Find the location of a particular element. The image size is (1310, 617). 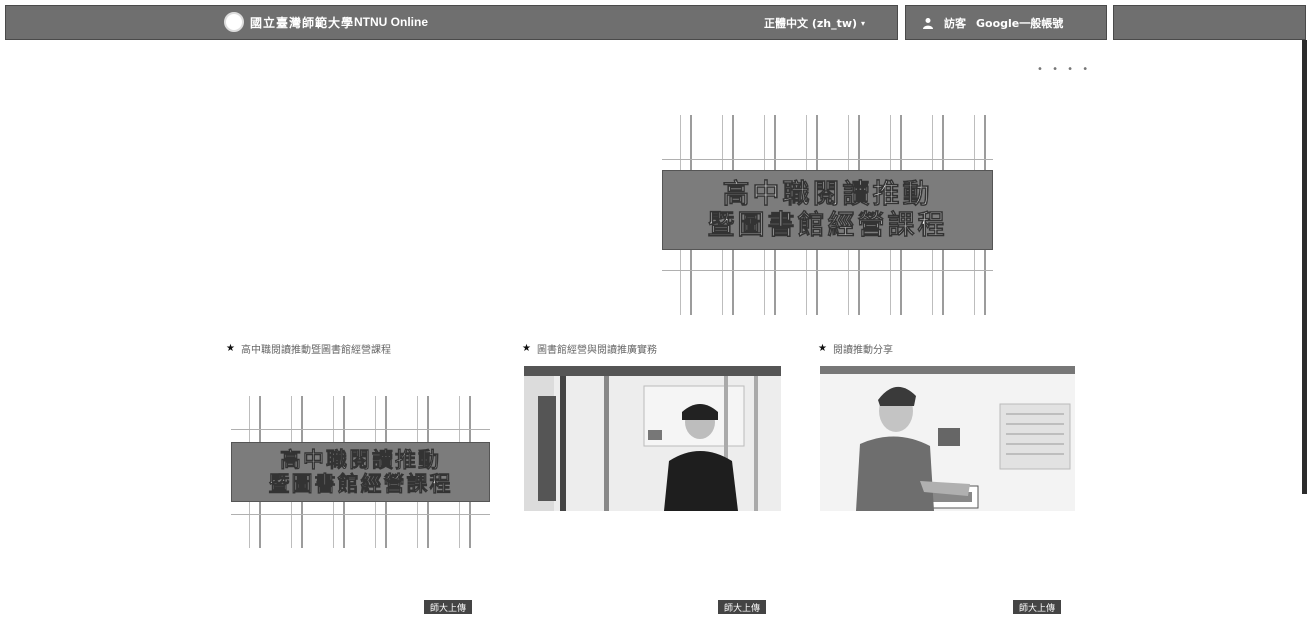

speaker-video-frame is located at coordinates (947, 438).